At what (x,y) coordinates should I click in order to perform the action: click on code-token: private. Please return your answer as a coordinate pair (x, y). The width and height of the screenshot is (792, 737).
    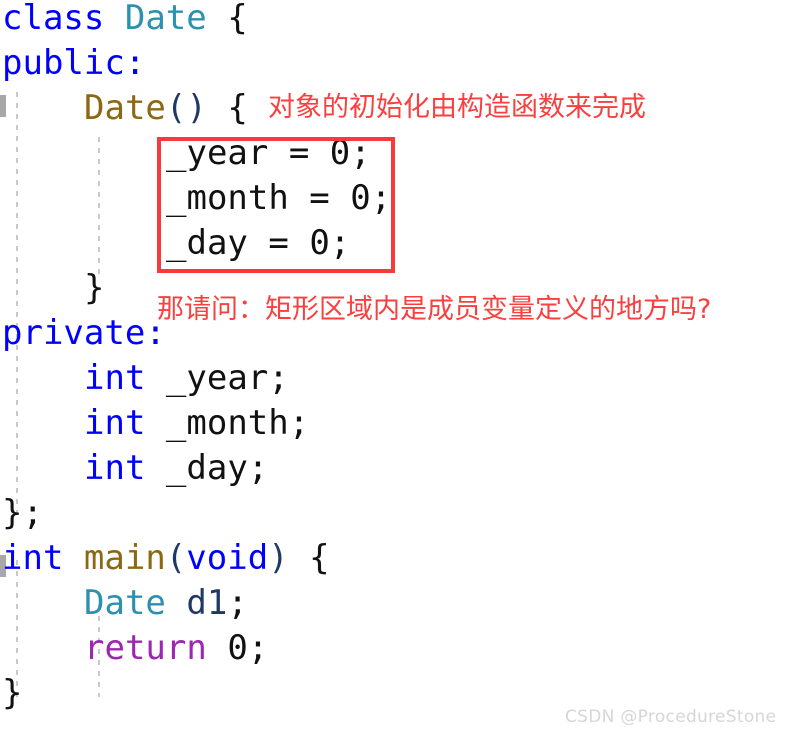
    Looking at the image, I should click on (74, 333).